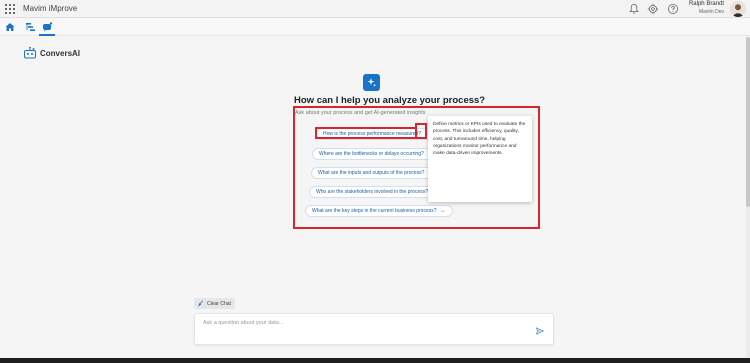  Describe the element at coordinates (201, 303) in the screenshot. I see `broom-icon` at that location.